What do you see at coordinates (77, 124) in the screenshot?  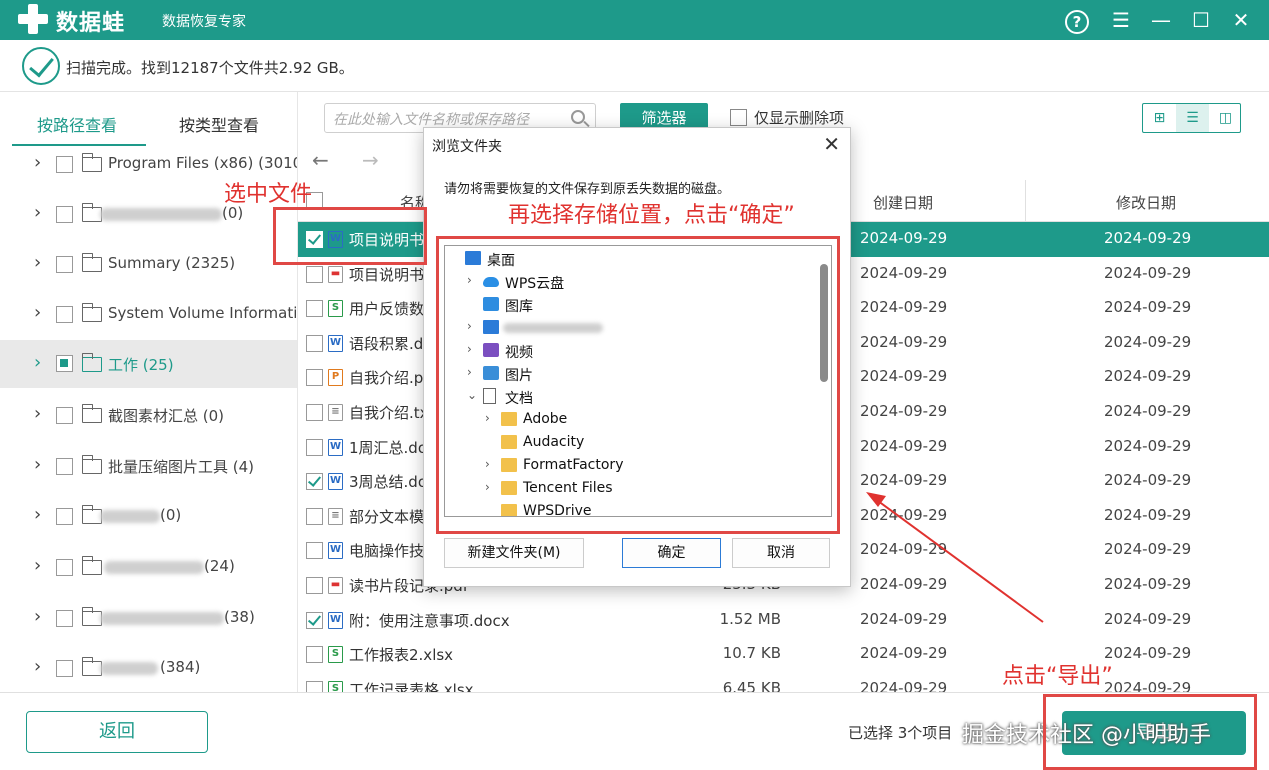 I see `tab-by-path: 按路径查看` at bounding box center [77, 124].